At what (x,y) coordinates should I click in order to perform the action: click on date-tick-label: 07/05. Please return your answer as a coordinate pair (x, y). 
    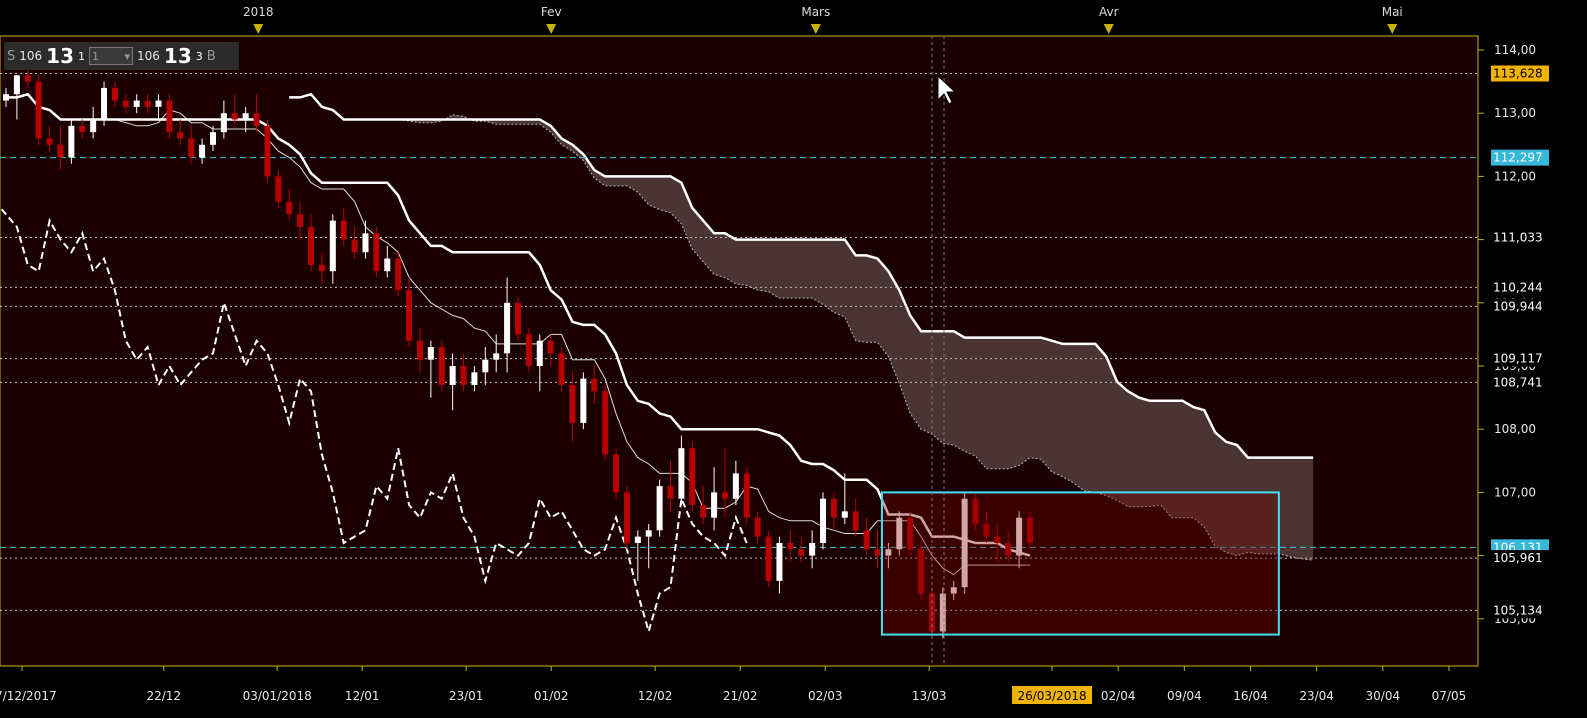
    Looking at the image, I should click on (1449, 696).